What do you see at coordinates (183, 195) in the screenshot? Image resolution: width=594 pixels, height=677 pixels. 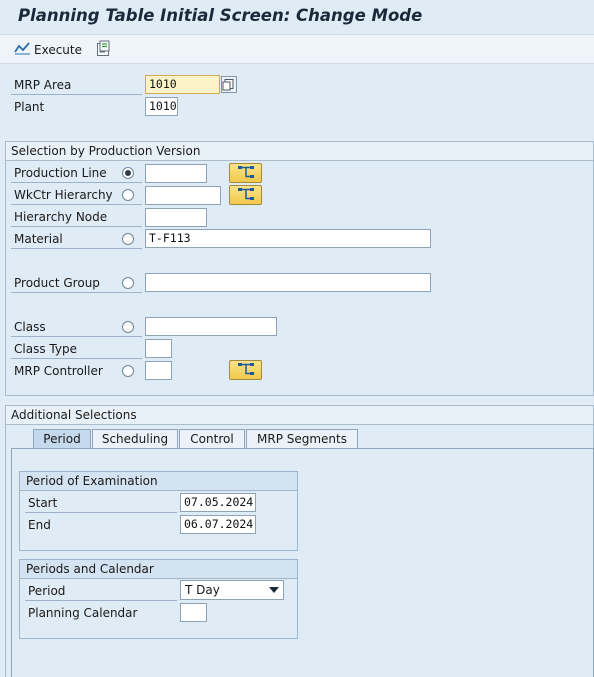 I see `wkctr-hierarchy-input` at bounding box center [183, 195].